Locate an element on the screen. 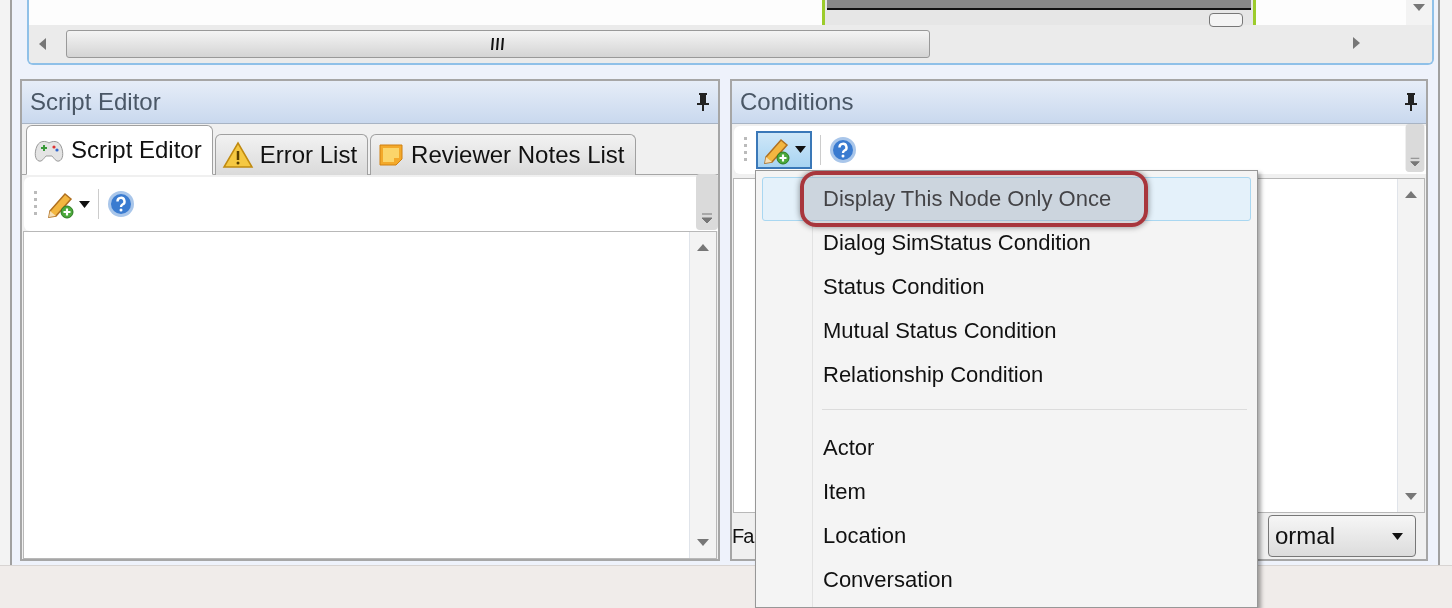 The width and height of the screenshot is (1452, 608). tab: Script Editor is located at coordinates (119, 150).